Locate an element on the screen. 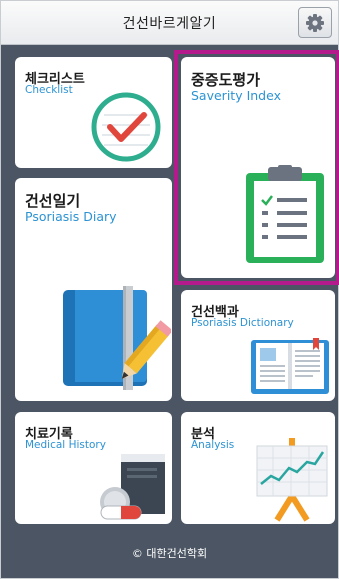 The width and height of the screenshot is (339, 579). tile-analysis: 분석 Analysis is located at coordinates (258, 468).